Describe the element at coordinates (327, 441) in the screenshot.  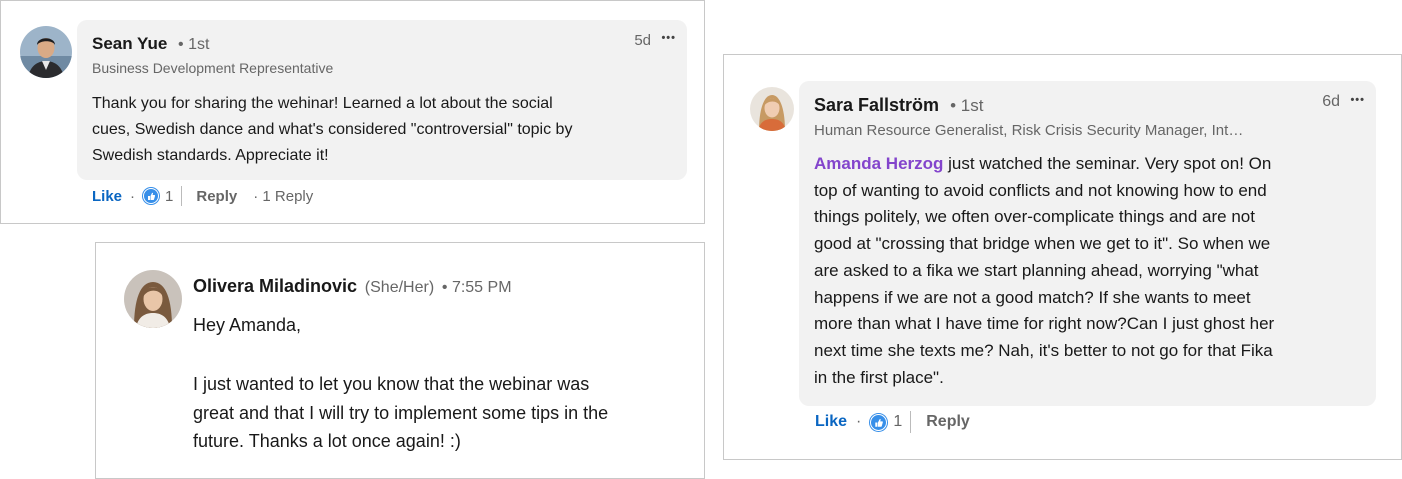
I see `message-line: future. Thanks a lot once again! :)` at that location.